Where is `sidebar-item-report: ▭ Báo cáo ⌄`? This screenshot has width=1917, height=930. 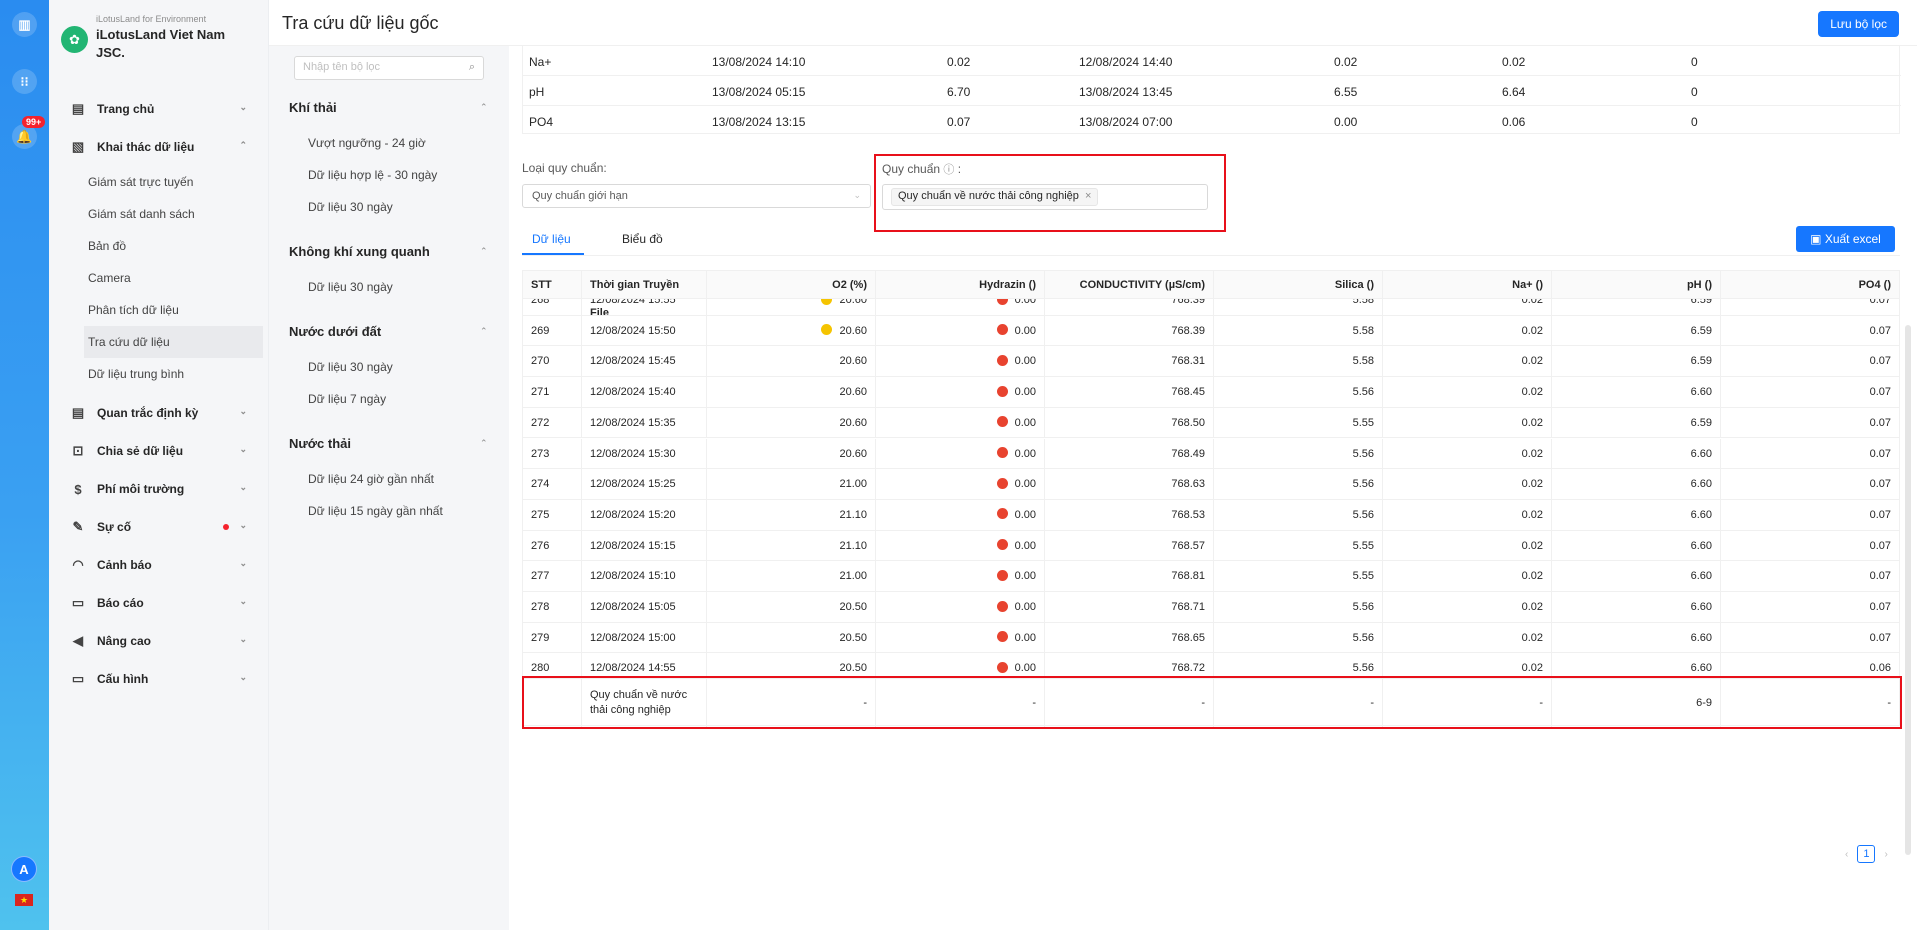 sidebar-item-report: ▭ Báo cáo ⌄ is located at coordinates (159, 603).